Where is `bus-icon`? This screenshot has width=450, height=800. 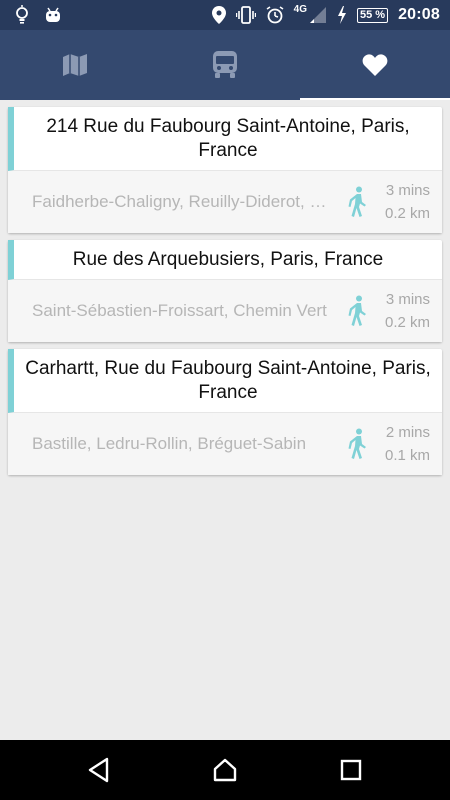
bus-icon is located at coordinates (225, 64).